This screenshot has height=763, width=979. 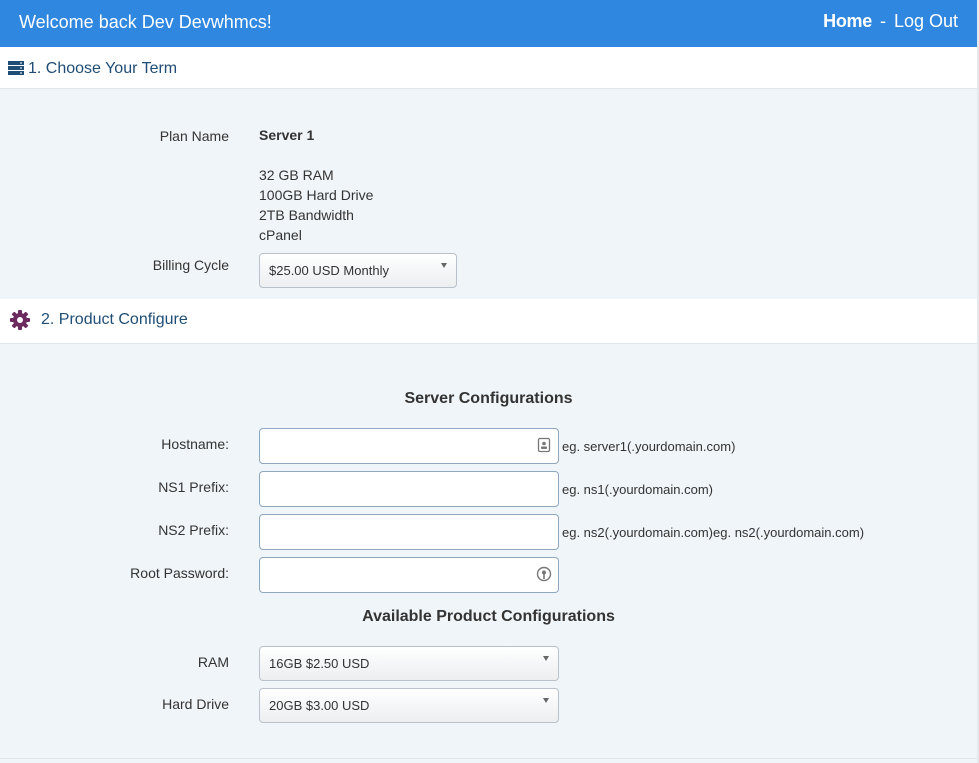 What do you see at coordinates (488, 616) in the screenshot?
I see `available-configurations-heading: Available Product Configurations` at bounding box center [488, 616].